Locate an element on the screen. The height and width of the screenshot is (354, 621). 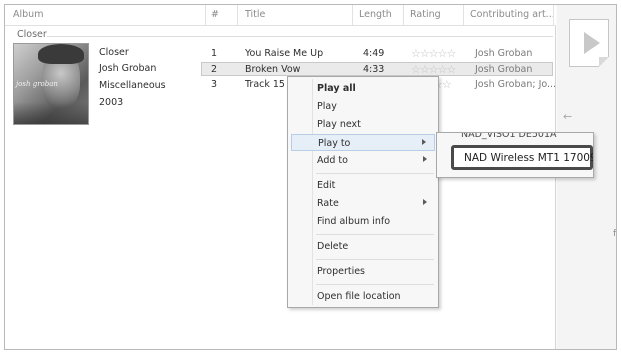
track-number: 2 is located at coordinates (214, 69).